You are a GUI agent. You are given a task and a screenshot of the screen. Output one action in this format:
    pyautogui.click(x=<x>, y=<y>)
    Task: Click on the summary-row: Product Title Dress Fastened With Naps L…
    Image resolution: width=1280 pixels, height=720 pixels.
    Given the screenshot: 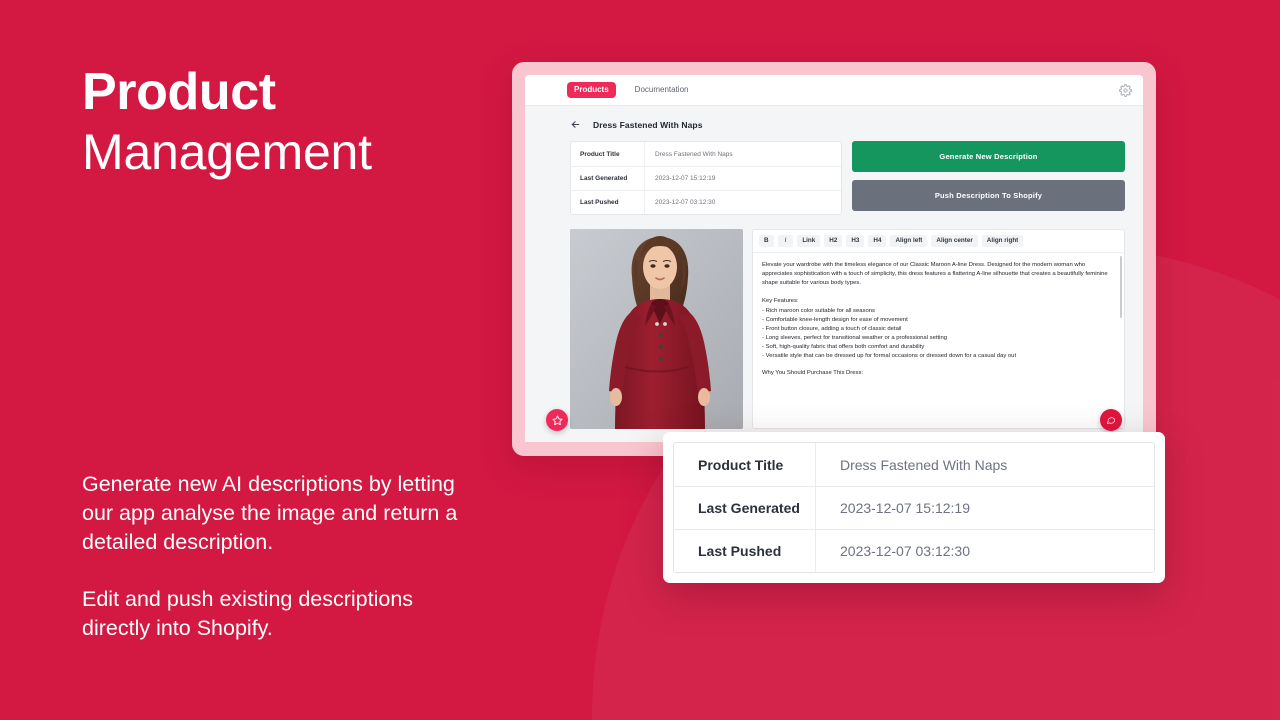 What is the action you would take?
    pyautogui.click(x=834, y=178)
    